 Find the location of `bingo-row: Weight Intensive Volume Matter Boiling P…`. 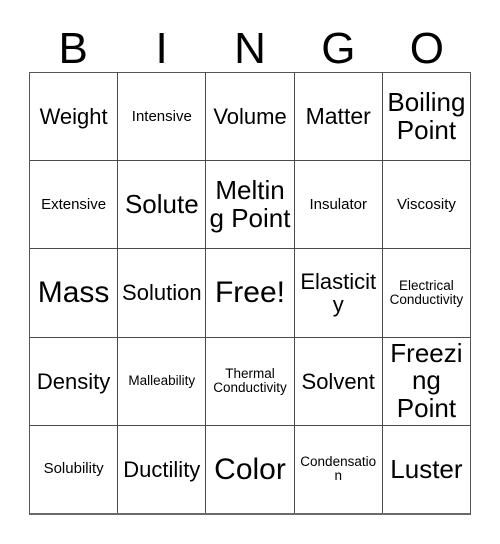

bingo-row: Weight Intensive Volume Matter Boiling P… is located at coordinates (250, 117).